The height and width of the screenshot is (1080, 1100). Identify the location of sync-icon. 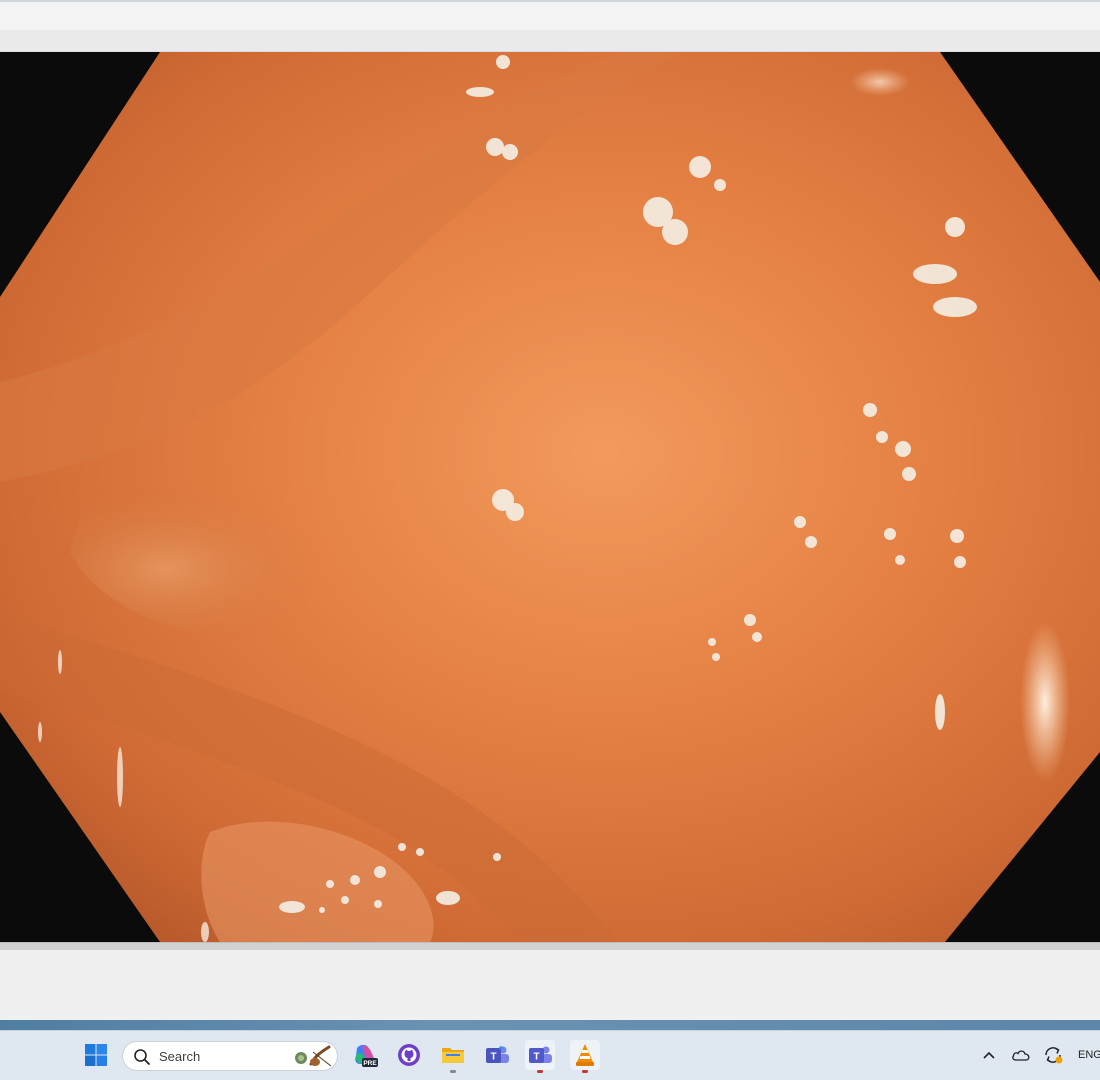
(1054, 1055).